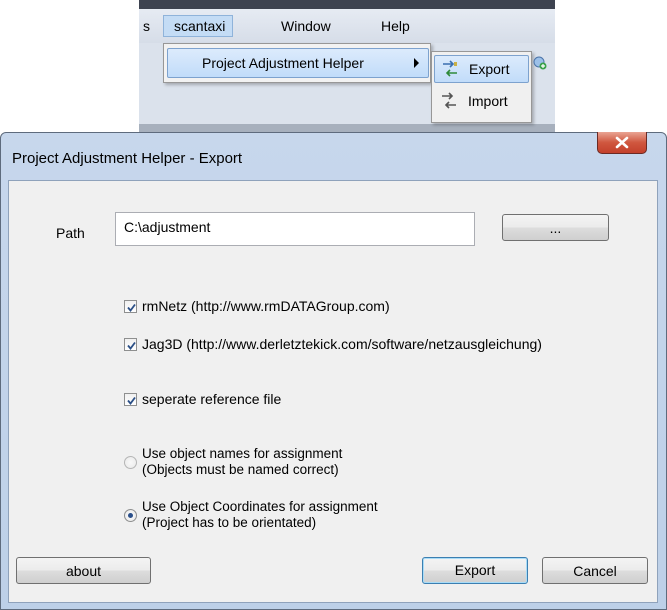 Image resolution: width=667 pixels, height=610 pixels. What do you see at coordinates (149, 26) in the screenshot?
I see `menu-item-partial: s` at bounding box center [149, 26].